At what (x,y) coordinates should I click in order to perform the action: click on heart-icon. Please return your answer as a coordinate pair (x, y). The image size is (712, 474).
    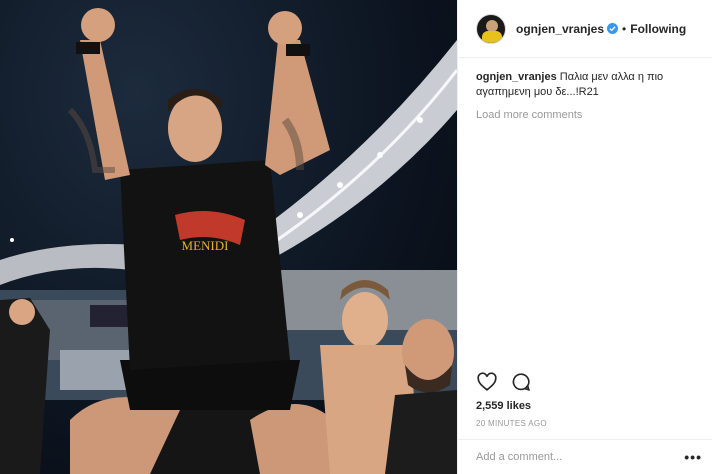
    Looking at the image, I should click on (487, 382).